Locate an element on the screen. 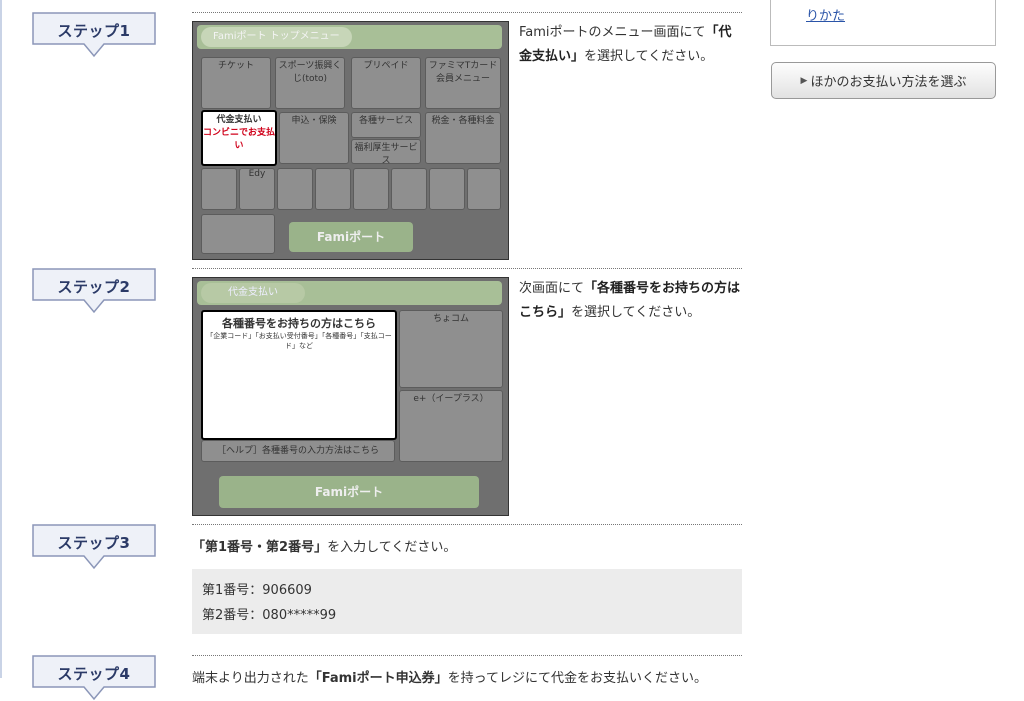 The width and height of the screenshot is (1024, 701). step-badge-2: ステップ2 is located at coordinates (94, 291).